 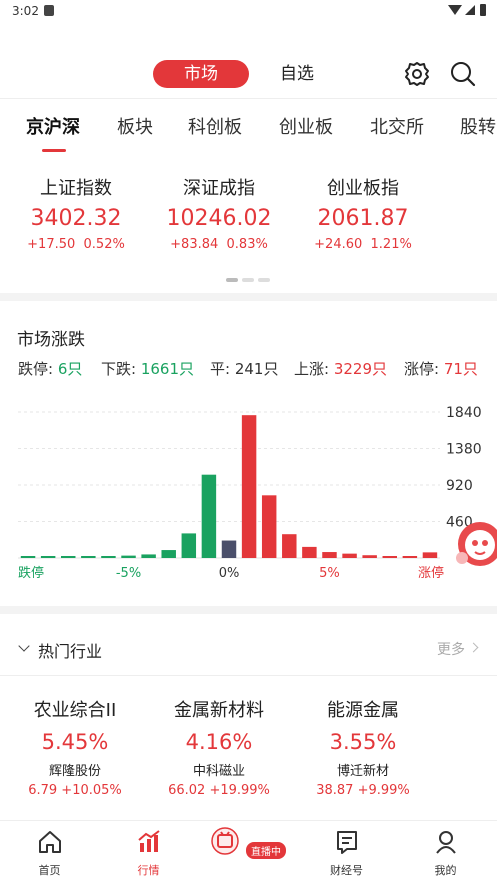 I want to click on market-breadth-title: 市场涨跌, so click(x=51, y=340).